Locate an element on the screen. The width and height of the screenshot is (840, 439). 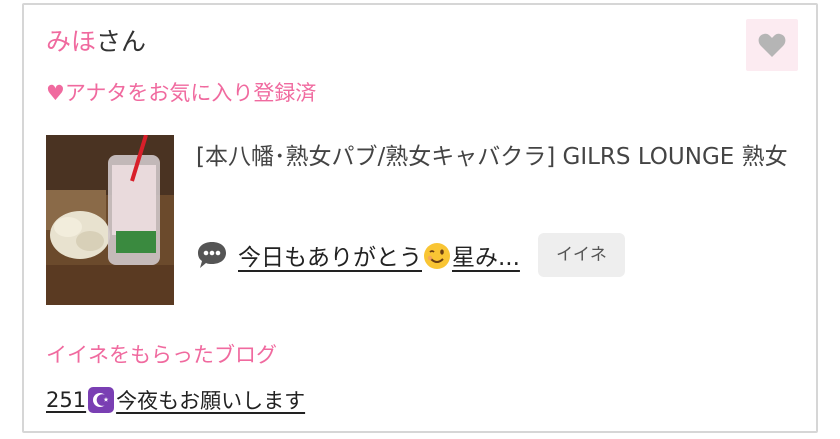
favorite-status-text: ♥アナタをお気に入り登録済 is located at coordinates (181, 93).